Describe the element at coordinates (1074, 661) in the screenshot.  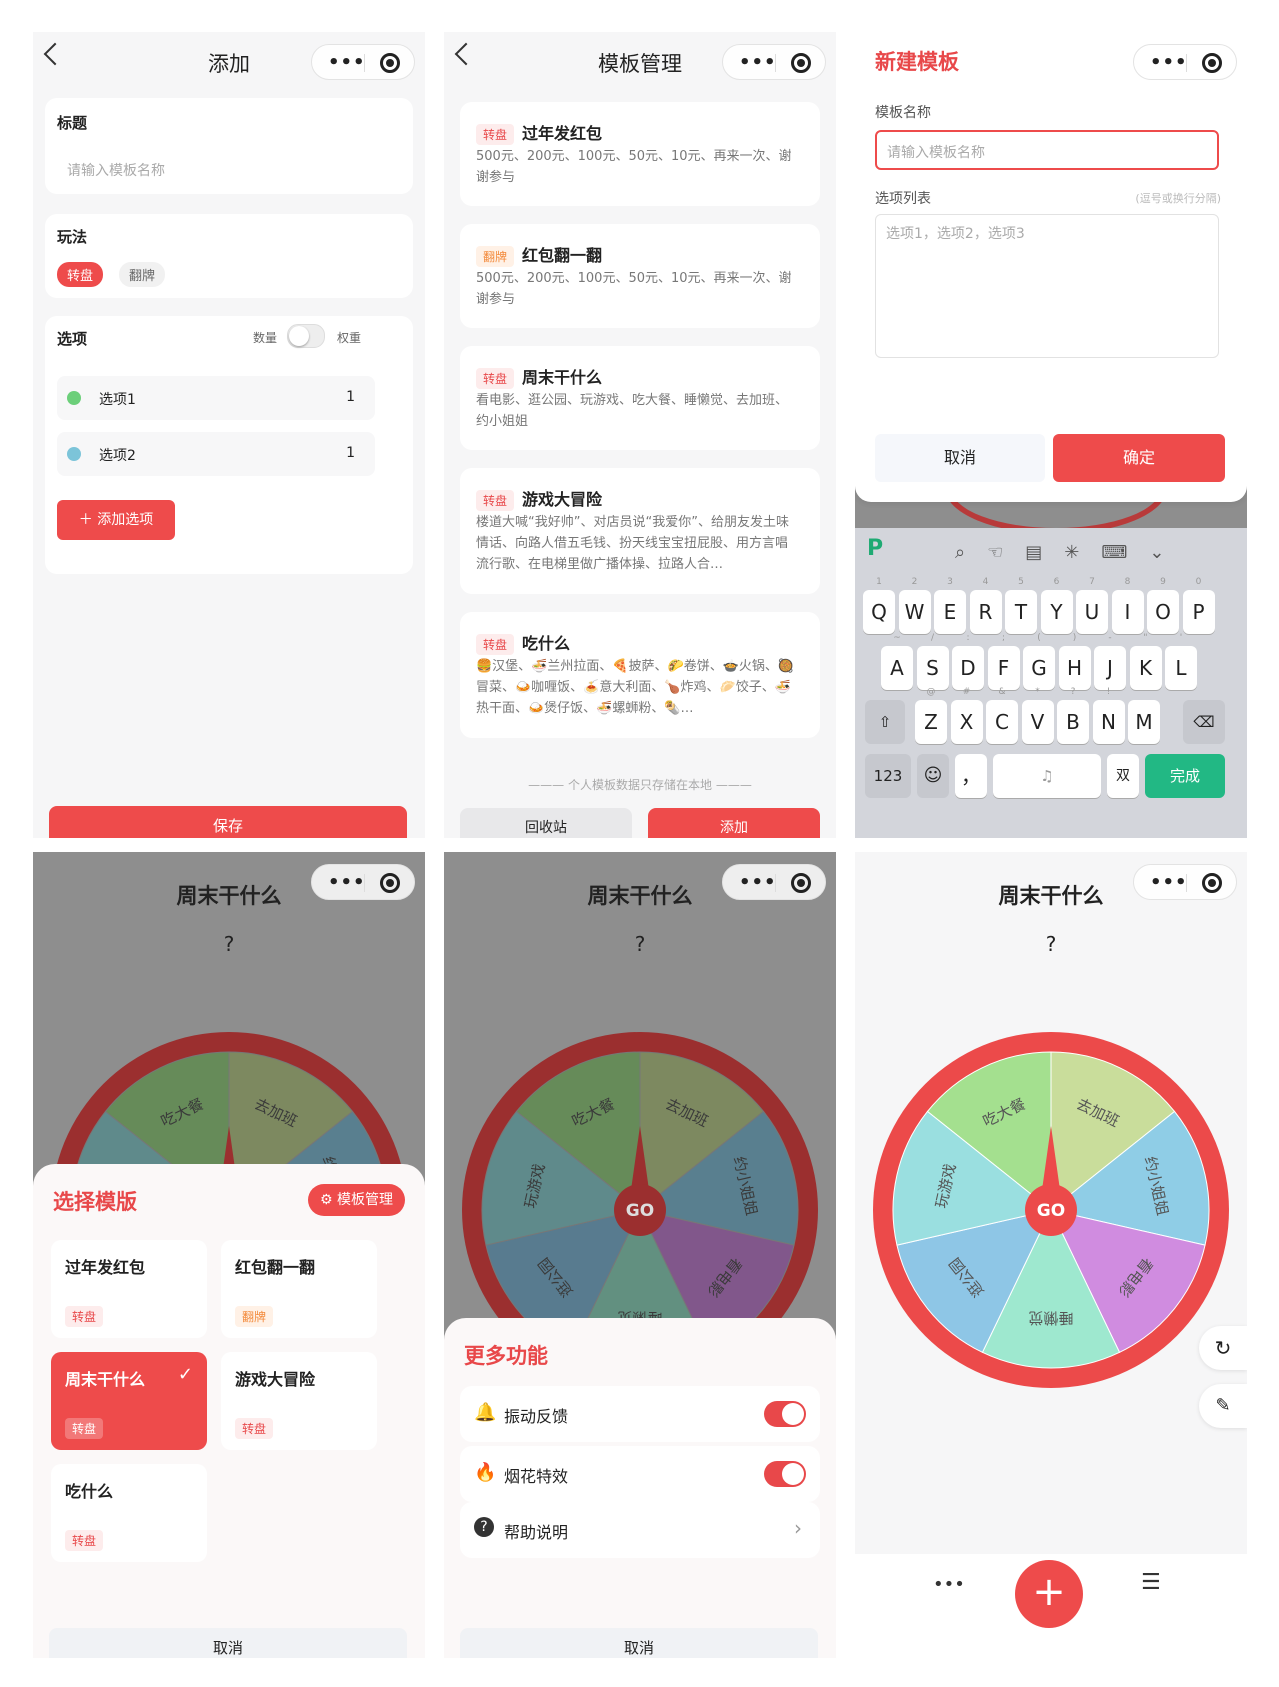
I see `key-h: H)` at that location.